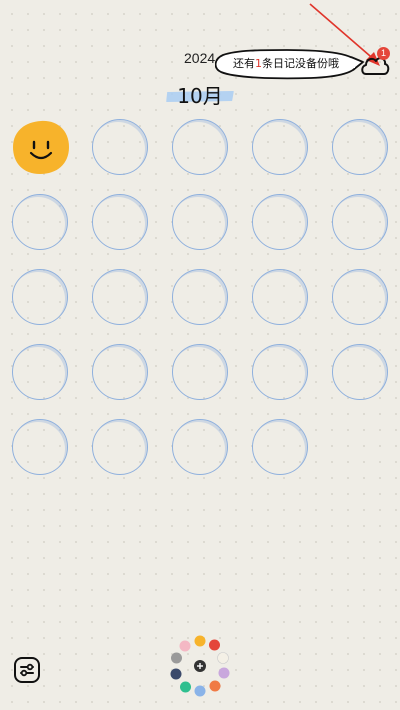 The height and width of the screenshot is (710, 400). I want to click on mood-picker-button, so click(200, 666).